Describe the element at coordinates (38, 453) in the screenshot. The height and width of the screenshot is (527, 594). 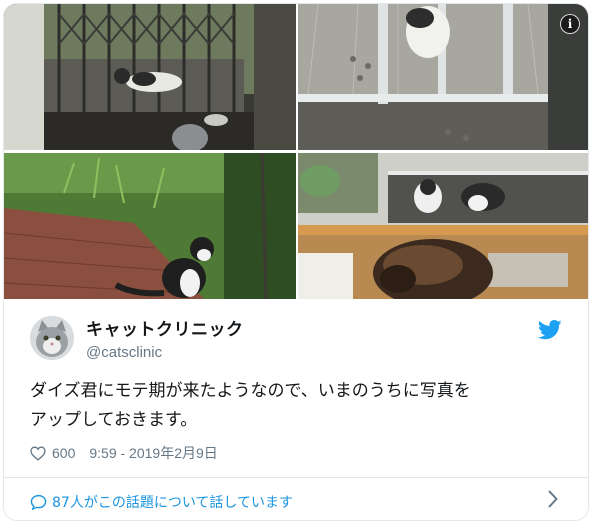
I see `heart-icon` at that location.